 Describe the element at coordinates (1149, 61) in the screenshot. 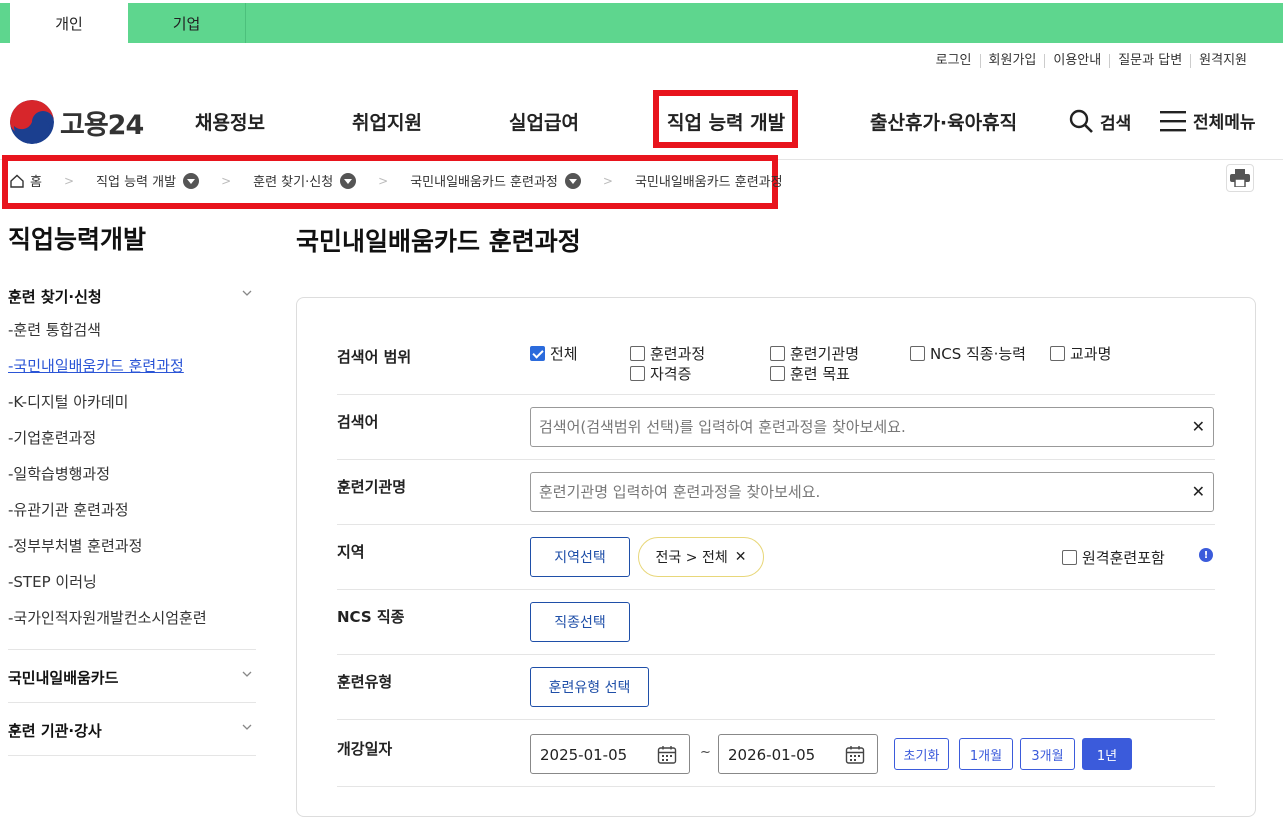

I see `qna-link: 질문과 답변` at that location.